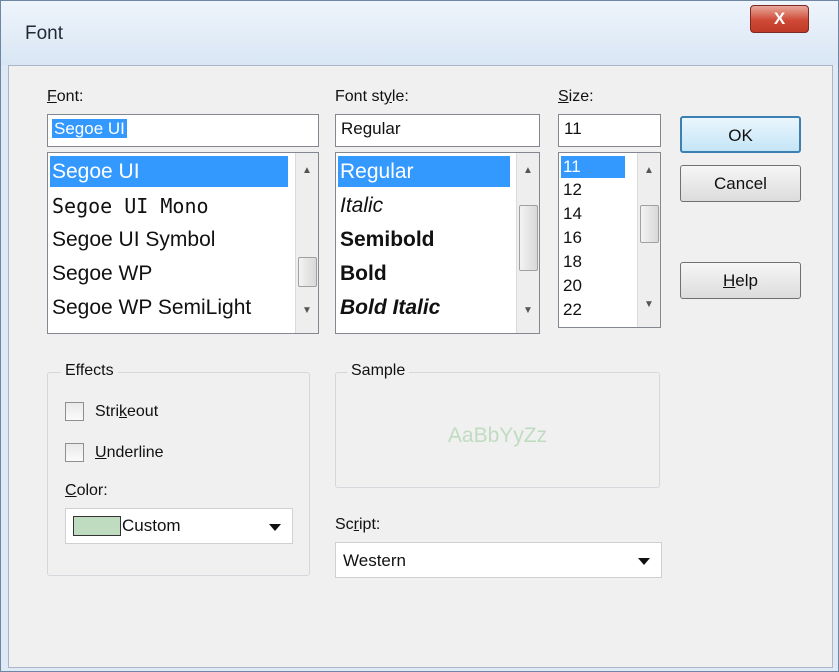 This screenshot has width=839, height=672. I want to click on font-style-label-rest: le:, so click(400, 96).